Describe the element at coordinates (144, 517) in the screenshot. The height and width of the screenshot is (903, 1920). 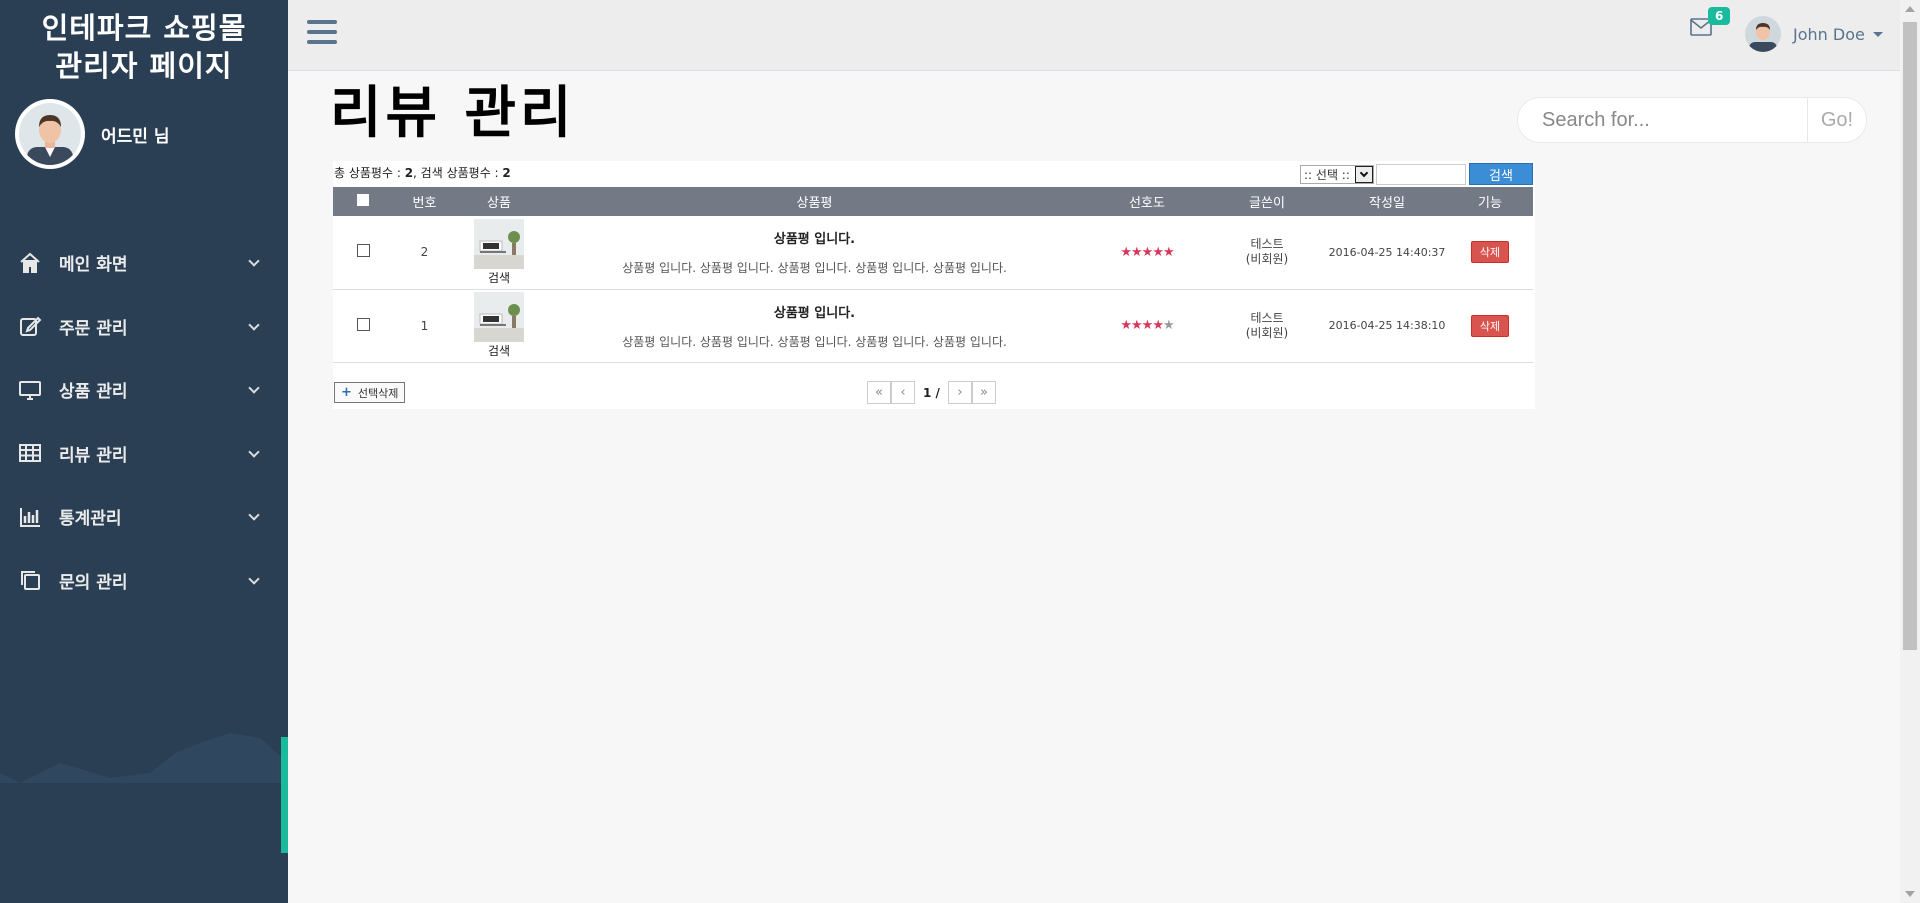
I see `sidebar-item-stats: 통계관리` at that location.